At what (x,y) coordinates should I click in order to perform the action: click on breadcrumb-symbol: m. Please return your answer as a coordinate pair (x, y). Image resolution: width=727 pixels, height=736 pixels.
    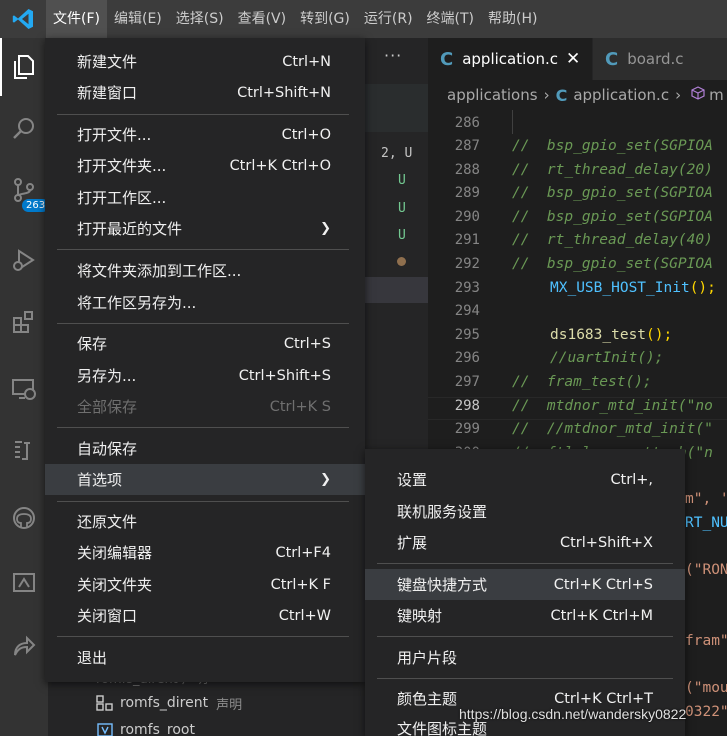
    Looking at the image, I should click on (716, 95).